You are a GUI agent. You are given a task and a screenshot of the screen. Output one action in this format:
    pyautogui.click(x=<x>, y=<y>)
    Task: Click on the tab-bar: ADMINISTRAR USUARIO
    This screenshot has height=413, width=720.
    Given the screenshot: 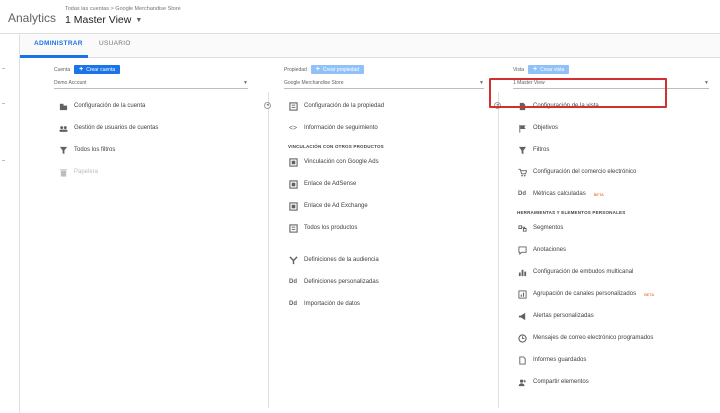 What is the action you would take?
    pyautogui.click(x=370, y=46)
    